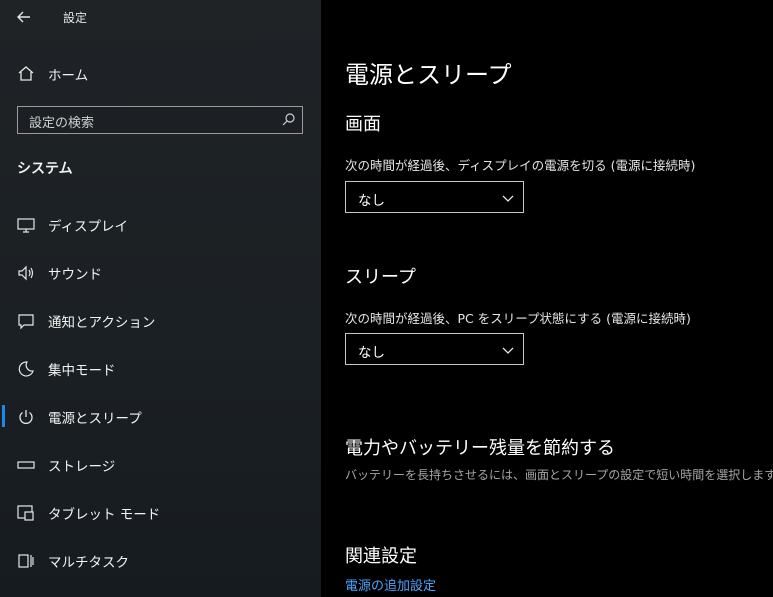 This screenshot has width=773, height=597. I want to click on window-title: 設定, so click(75, 18).